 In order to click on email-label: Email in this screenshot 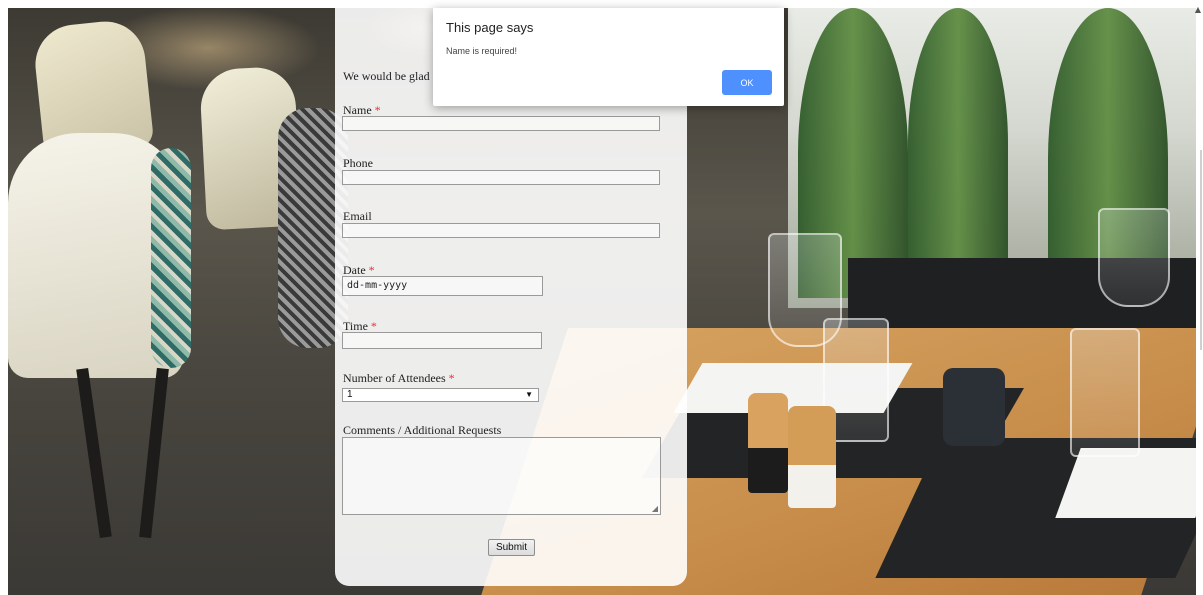, I will do `click(357, 216)`.